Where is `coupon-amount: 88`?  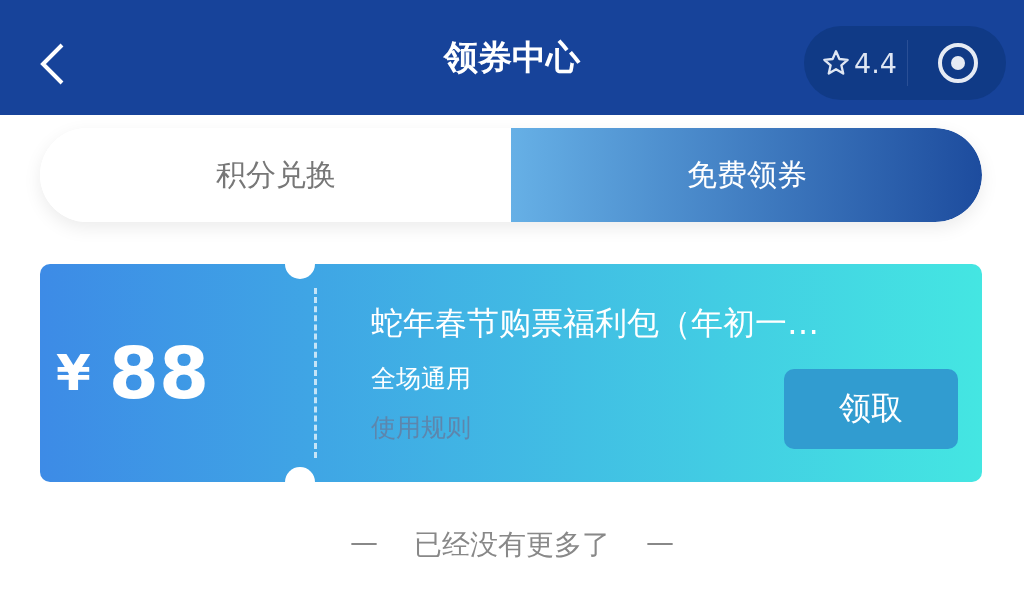 coupon-amount: 88 is located at coordinates (158, 373).